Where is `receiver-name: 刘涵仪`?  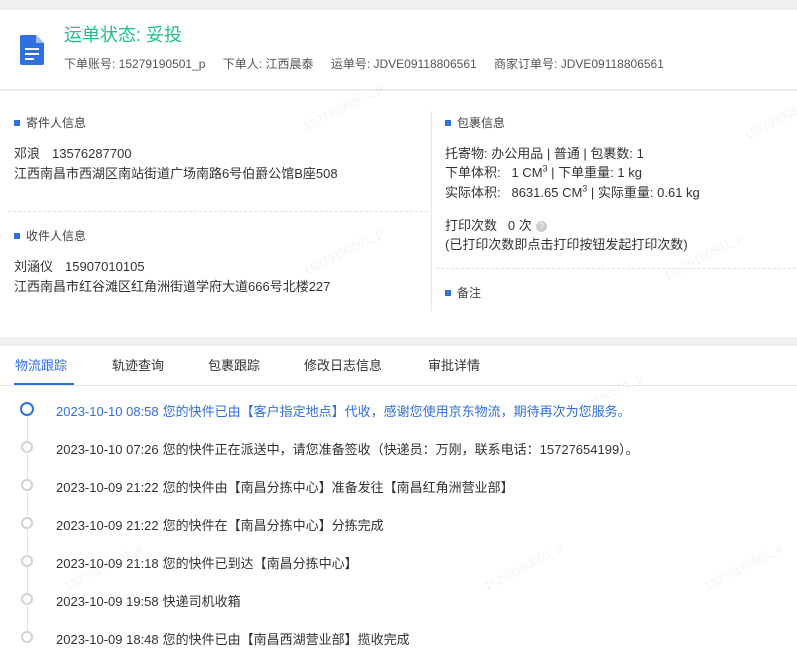 receiver-name: 刘涵仪 is located at coordinates (34, 266).